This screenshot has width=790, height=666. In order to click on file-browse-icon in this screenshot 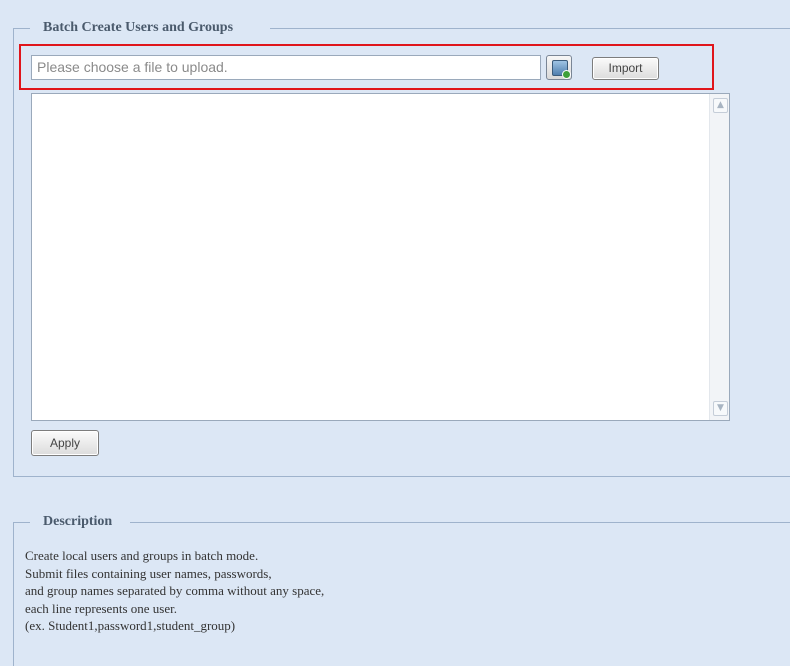, I will do `click(561, 69)`.